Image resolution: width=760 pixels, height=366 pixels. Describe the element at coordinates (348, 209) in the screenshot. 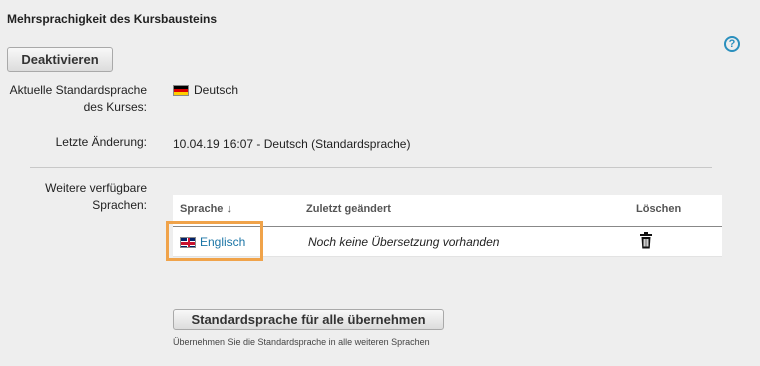

I see `column-header-last-changed: Zuletzt geändert` at that location.